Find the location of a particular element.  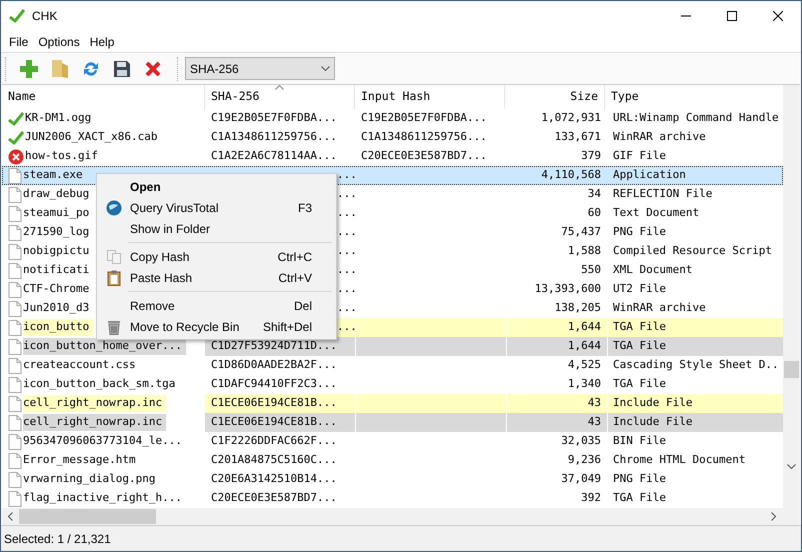

hash-select: SHA-256 is located at coordinates (260, 68).